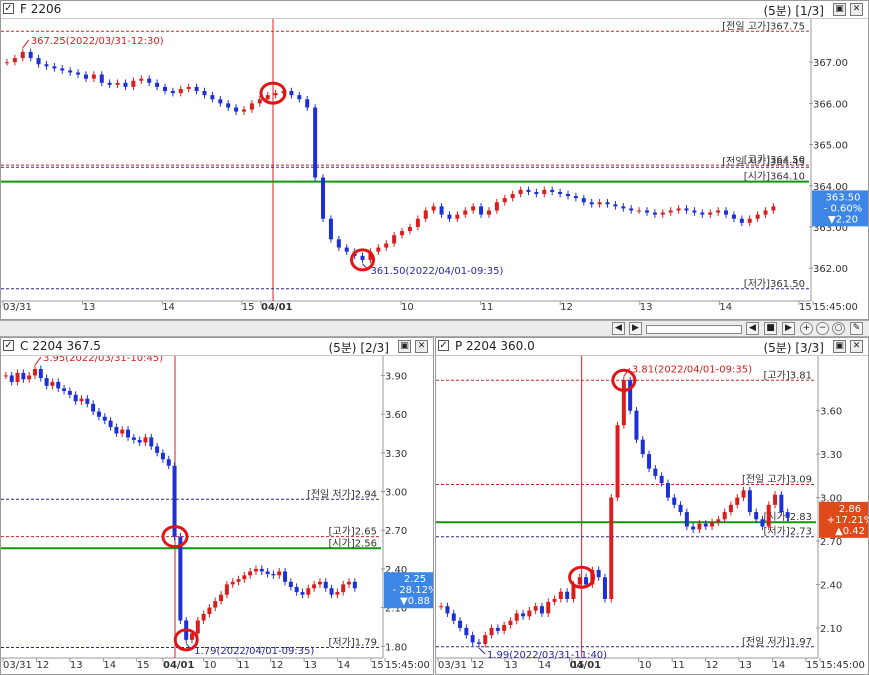 Image resolution: width=869 pixels, height=675 pixels. What do you see at coordinates (788, 328) in the screenshot?
I see `step-icon: ▶` at bounding box center [788, 328].